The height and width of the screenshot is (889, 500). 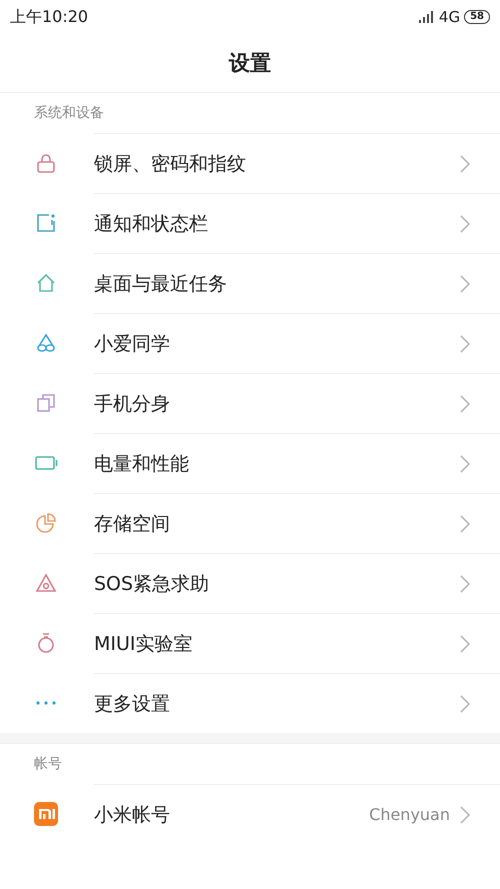 I want to click on warning-icon, so click(x=46, y=583).